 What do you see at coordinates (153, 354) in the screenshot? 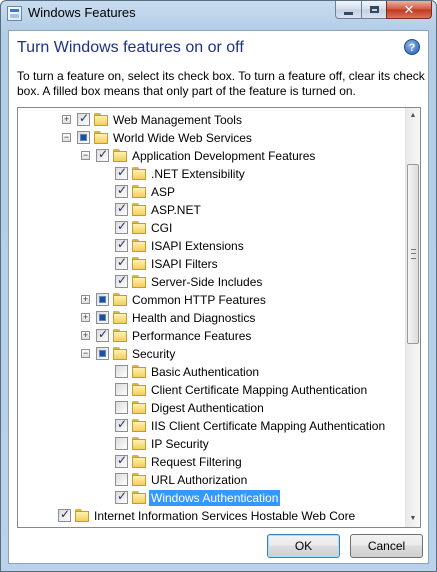
I see `feature-label: Security` at bounding box center [153, 354].